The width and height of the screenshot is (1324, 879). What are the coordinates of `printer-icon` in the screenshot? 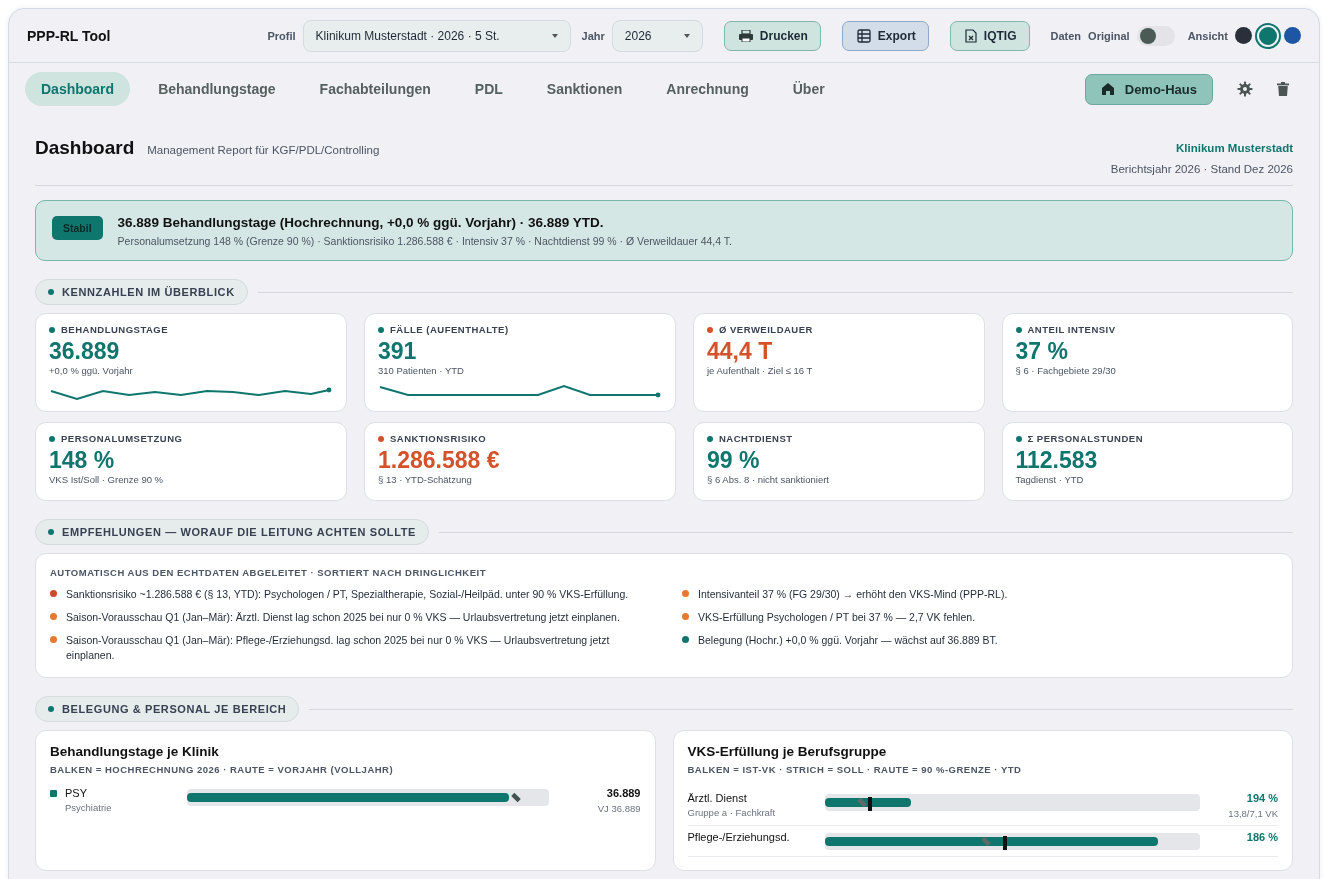 It's located at (745, 35).